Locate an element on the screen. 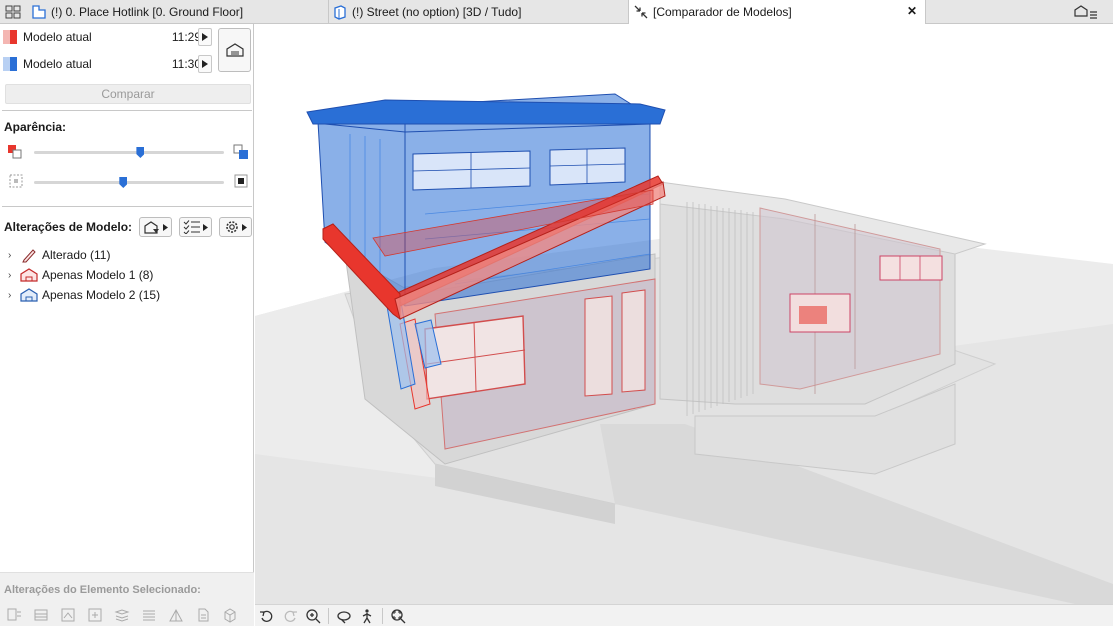  tab-3d-view: (!) Street (no option) [3D / Tudo] is located at coordinates (476, 12).